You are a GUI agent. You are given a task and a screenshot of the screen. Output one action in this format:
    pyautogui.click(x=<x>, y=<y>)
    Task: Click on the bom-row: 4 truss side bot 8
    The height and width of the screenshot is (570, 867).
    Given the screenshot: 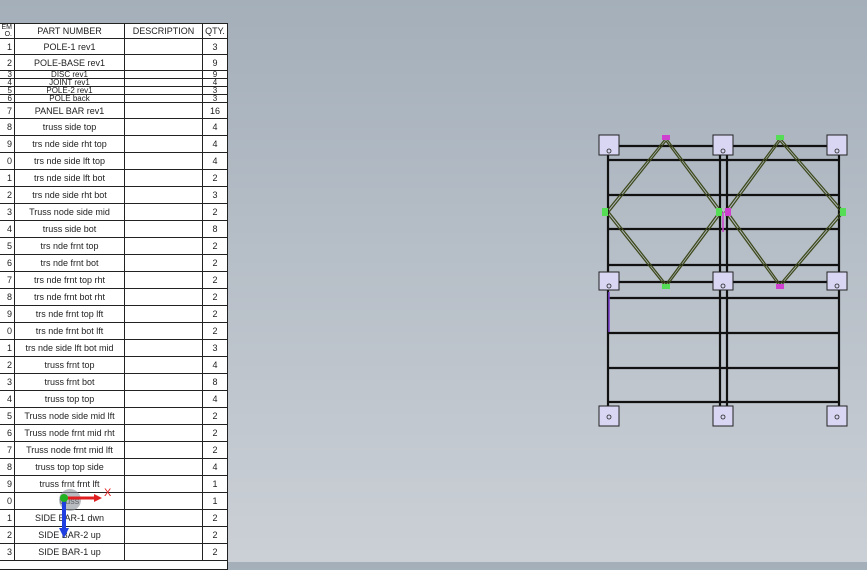 What is the action you would take?
    pyautogui.click(x=113, y=229)
    